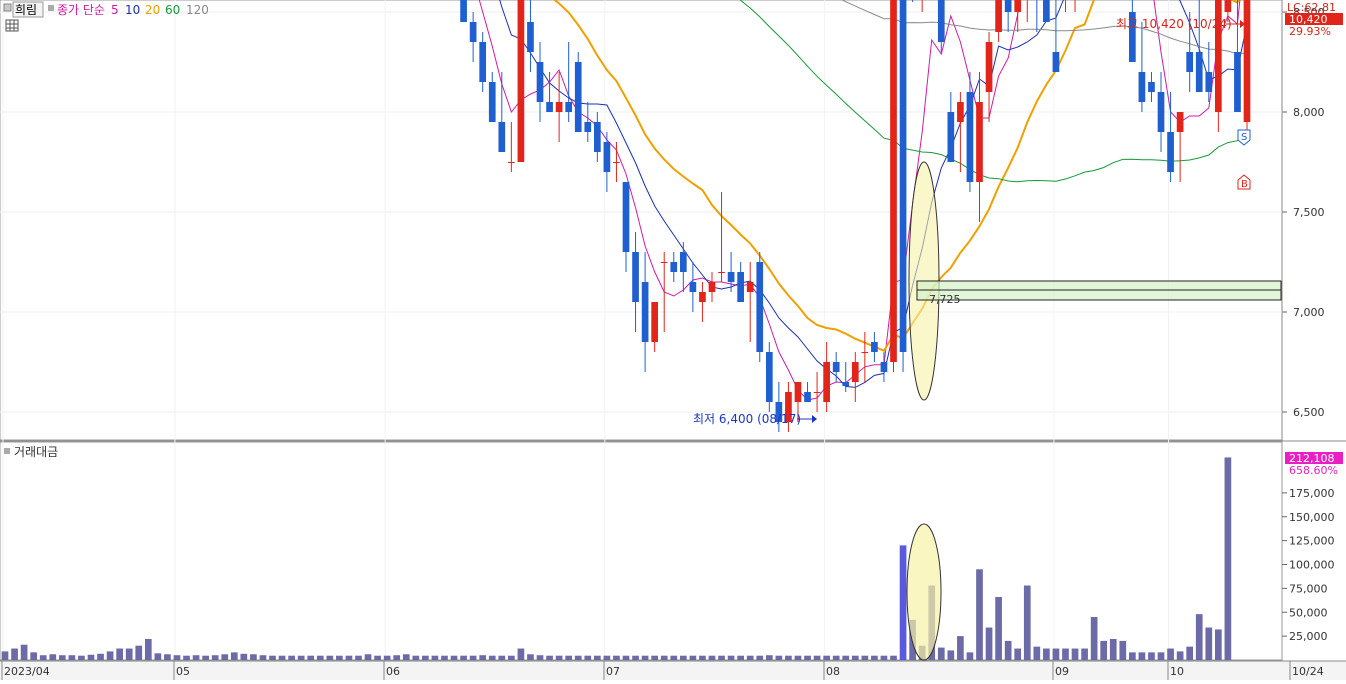 Image resolution: width=1346 pixels, height=684 pixels. What do you see at coordinates (132, 10) in the screenshot?
I see `ma-period-10: 10` at bounding box center [132, 10].